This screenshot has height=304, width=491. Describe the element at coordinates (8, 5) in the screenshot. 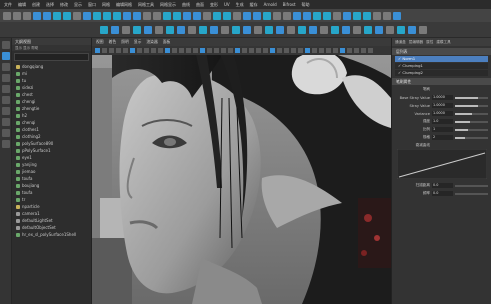

I see `menu-item: 文件` at that location.